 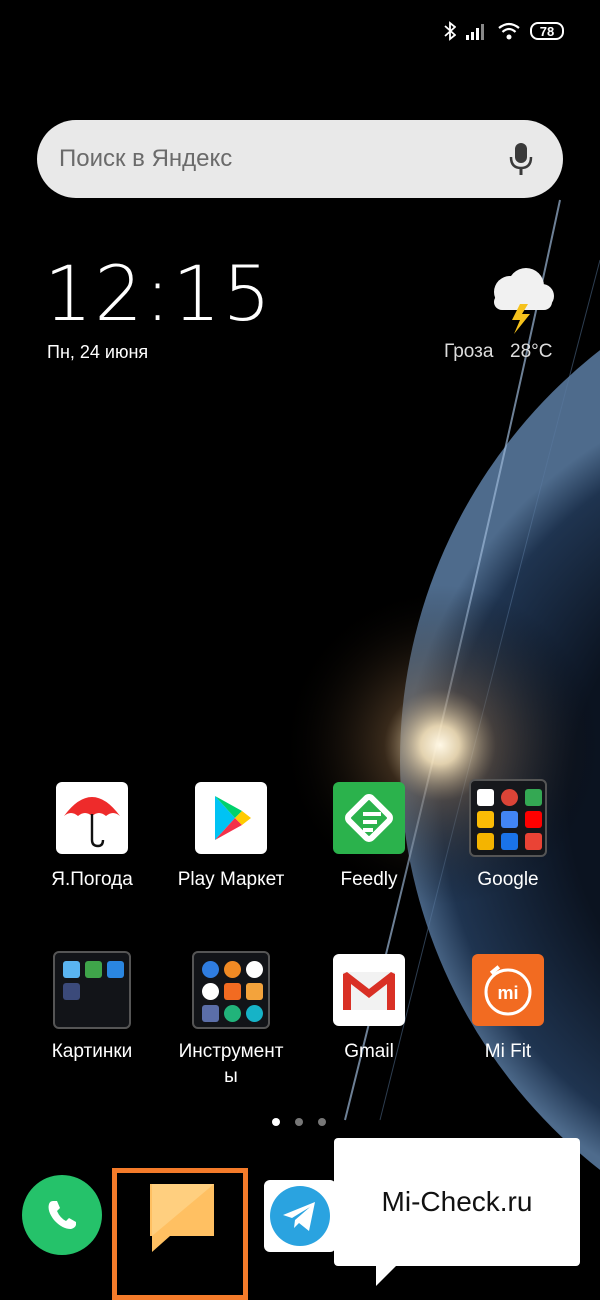 I want to click on contacts-icon, so click(x=210, y=969).